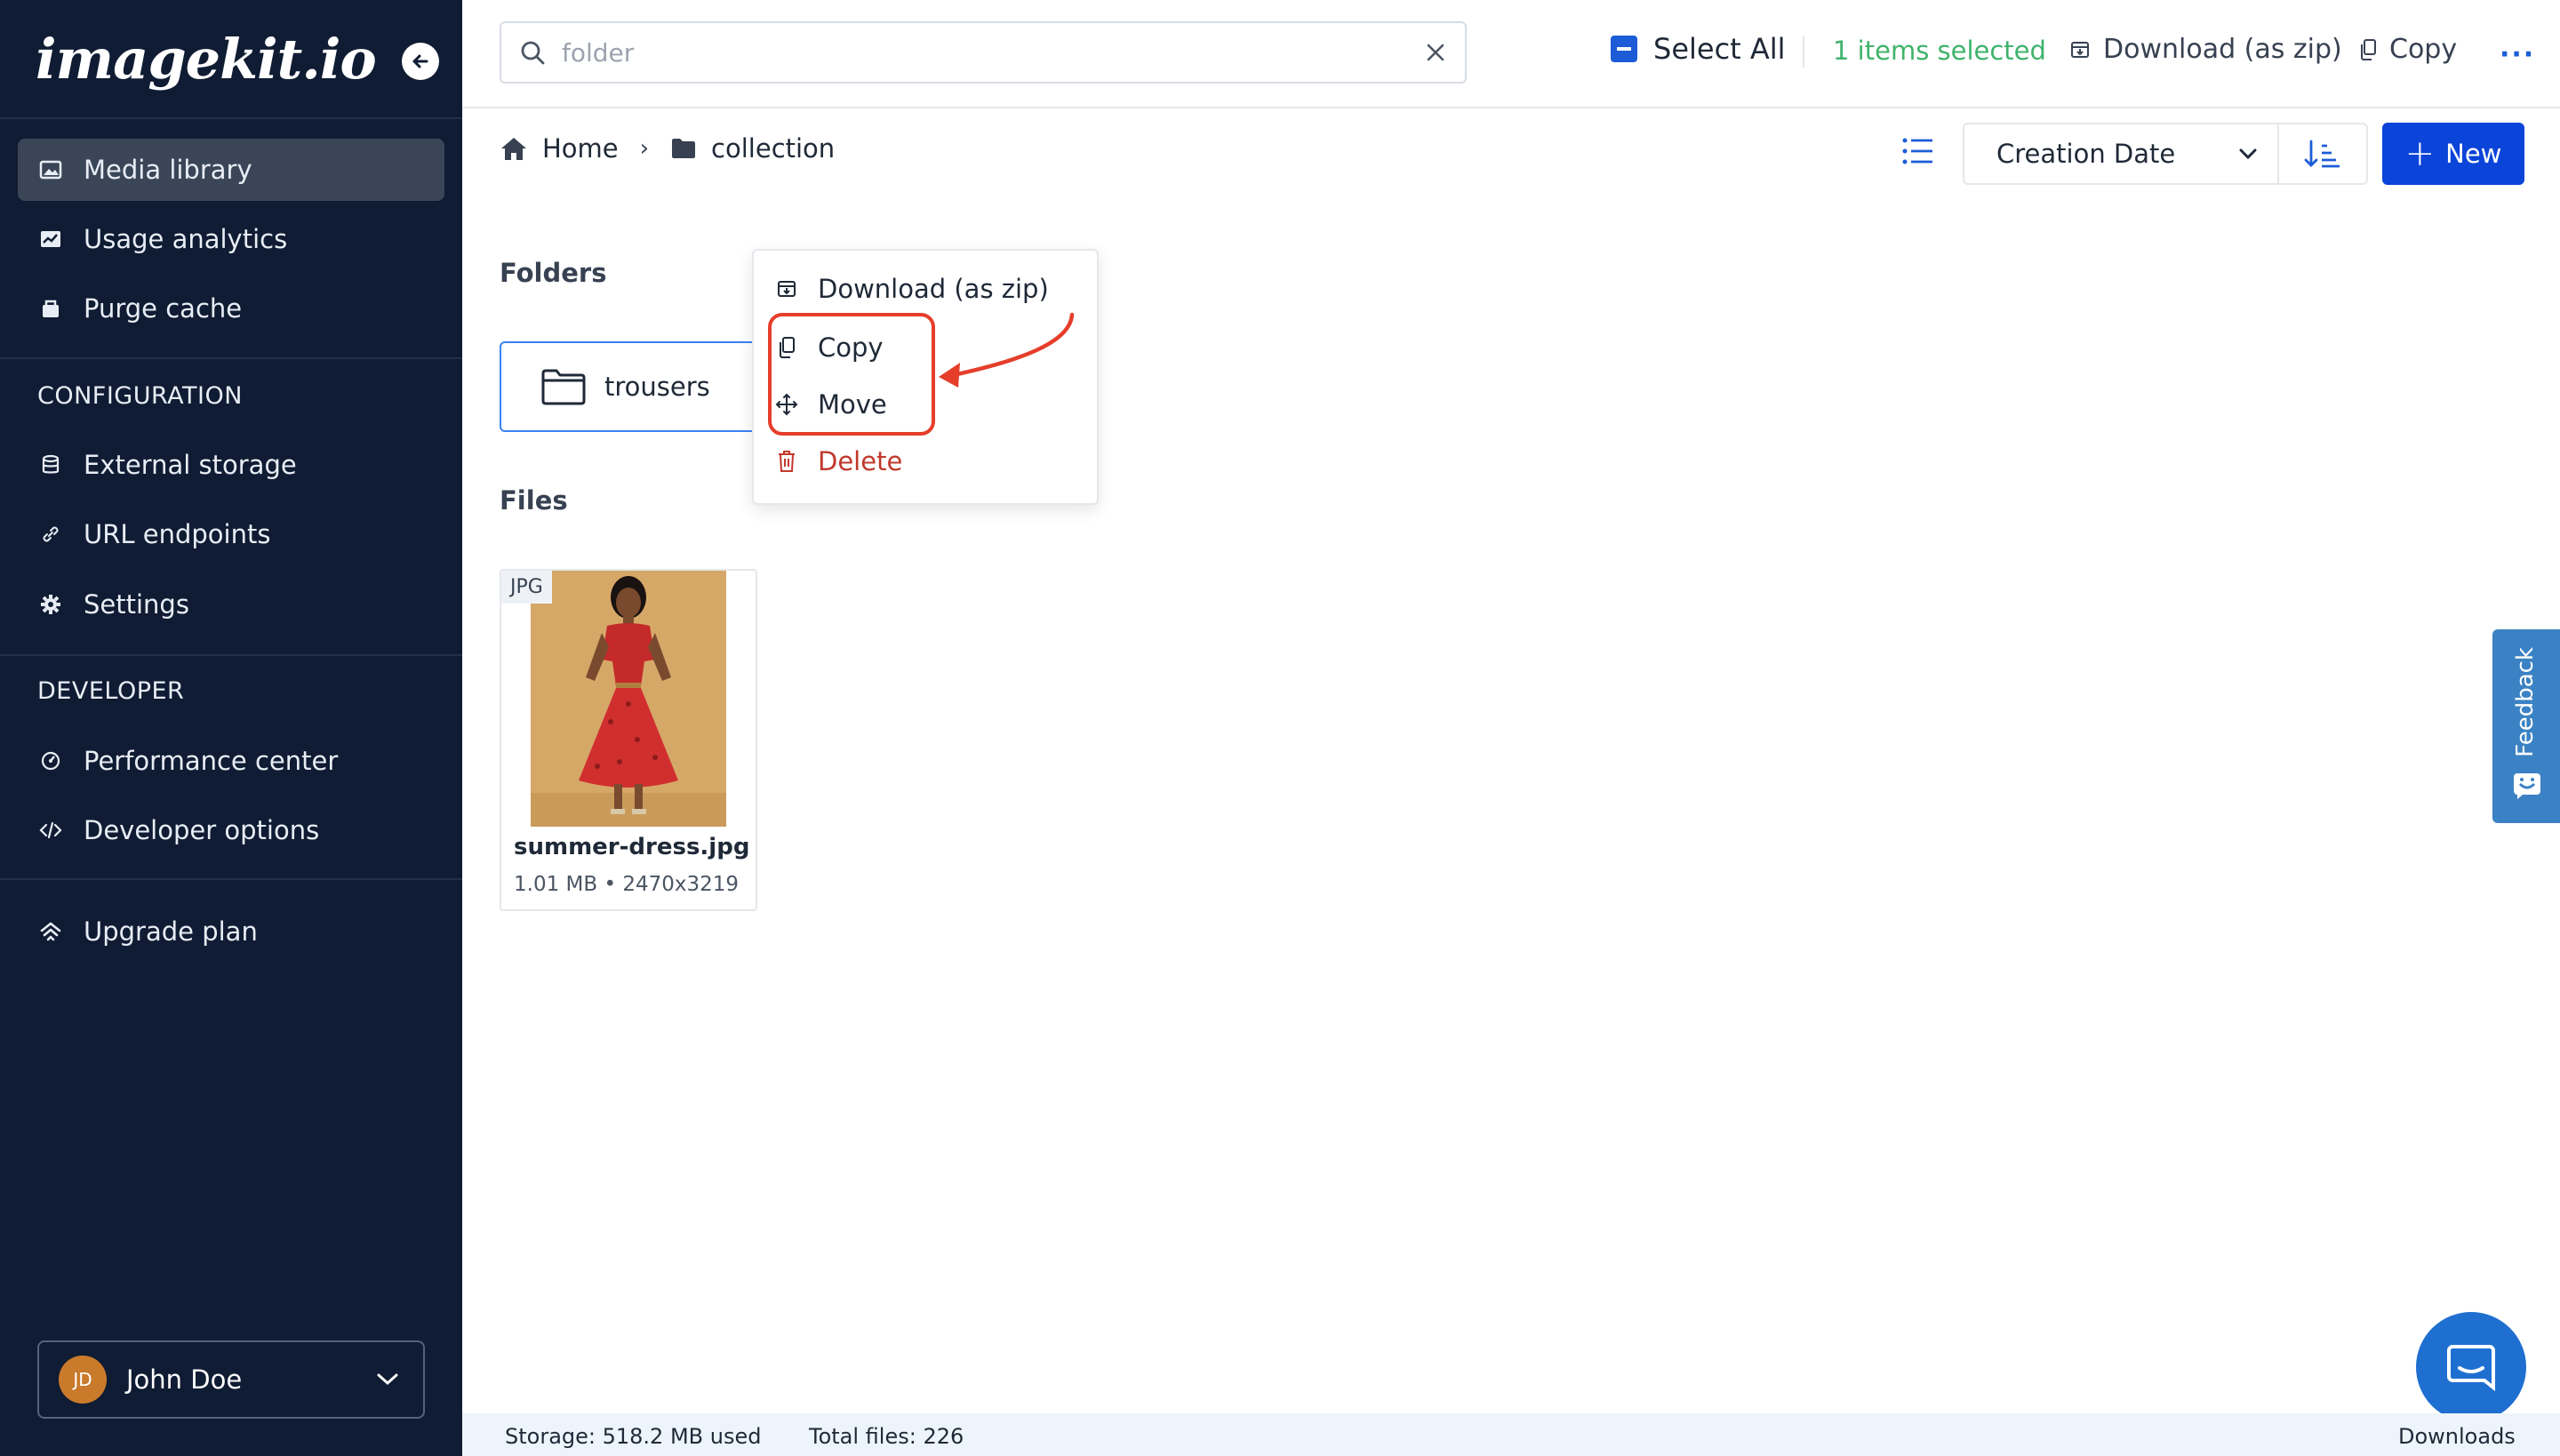 This screenshot has height=1456, width=2560. Describe the element at coordinates (933, 289) in the screenshot. I see `menu-item-label: Download (as zip)` at that location.